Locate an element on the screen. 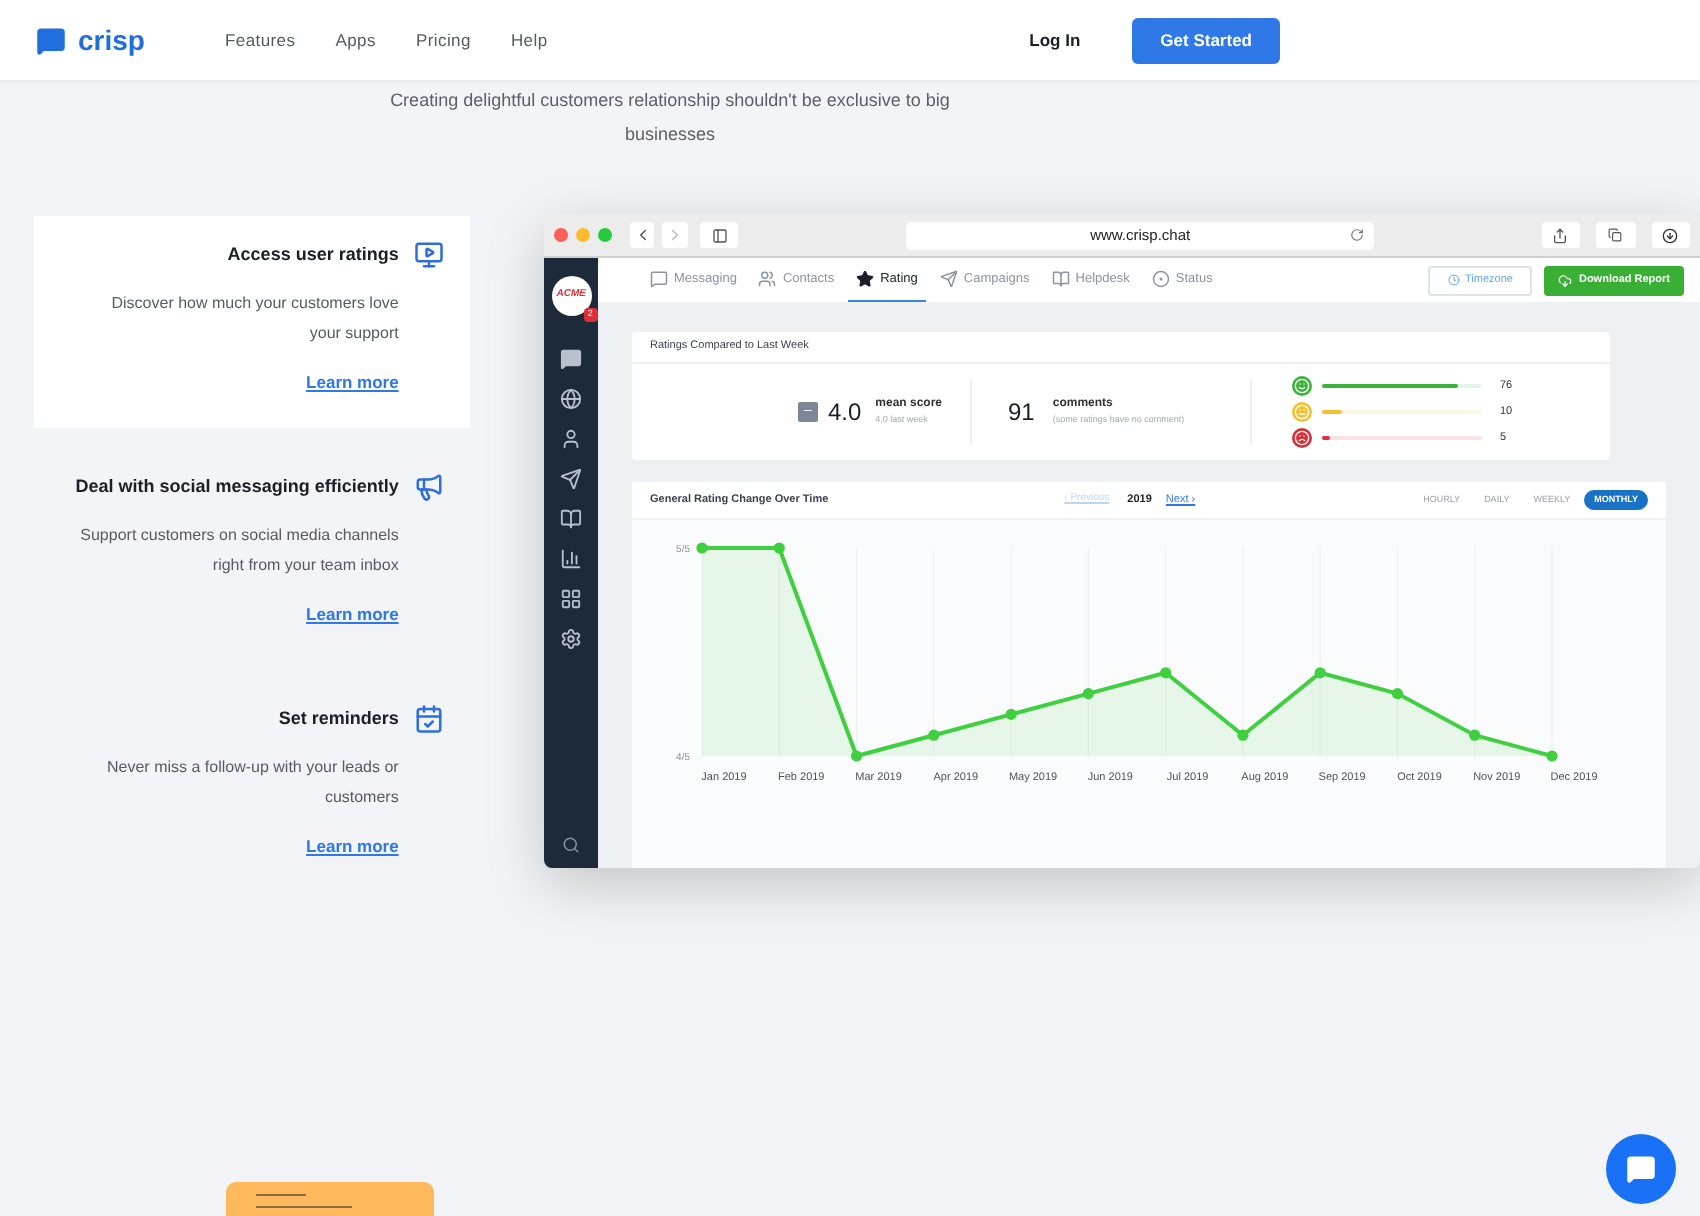 This screenshot has height=1216, width=1700. tabs-button is located at coordinates (1616, 235).